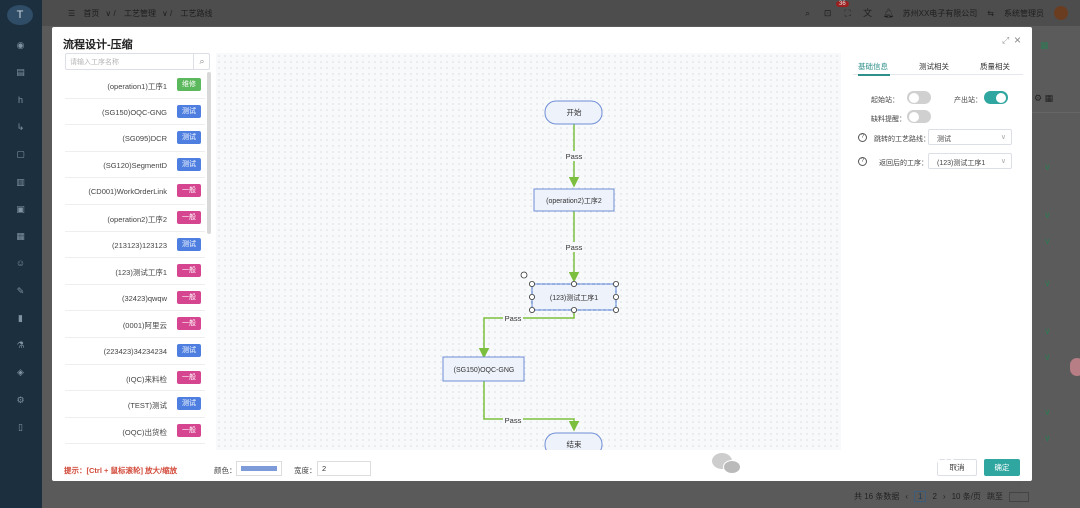 Image resolution: width=1080 pixels, height=508 pixels. I want to click on user-name: 系统管理员, so click(1024, 13).